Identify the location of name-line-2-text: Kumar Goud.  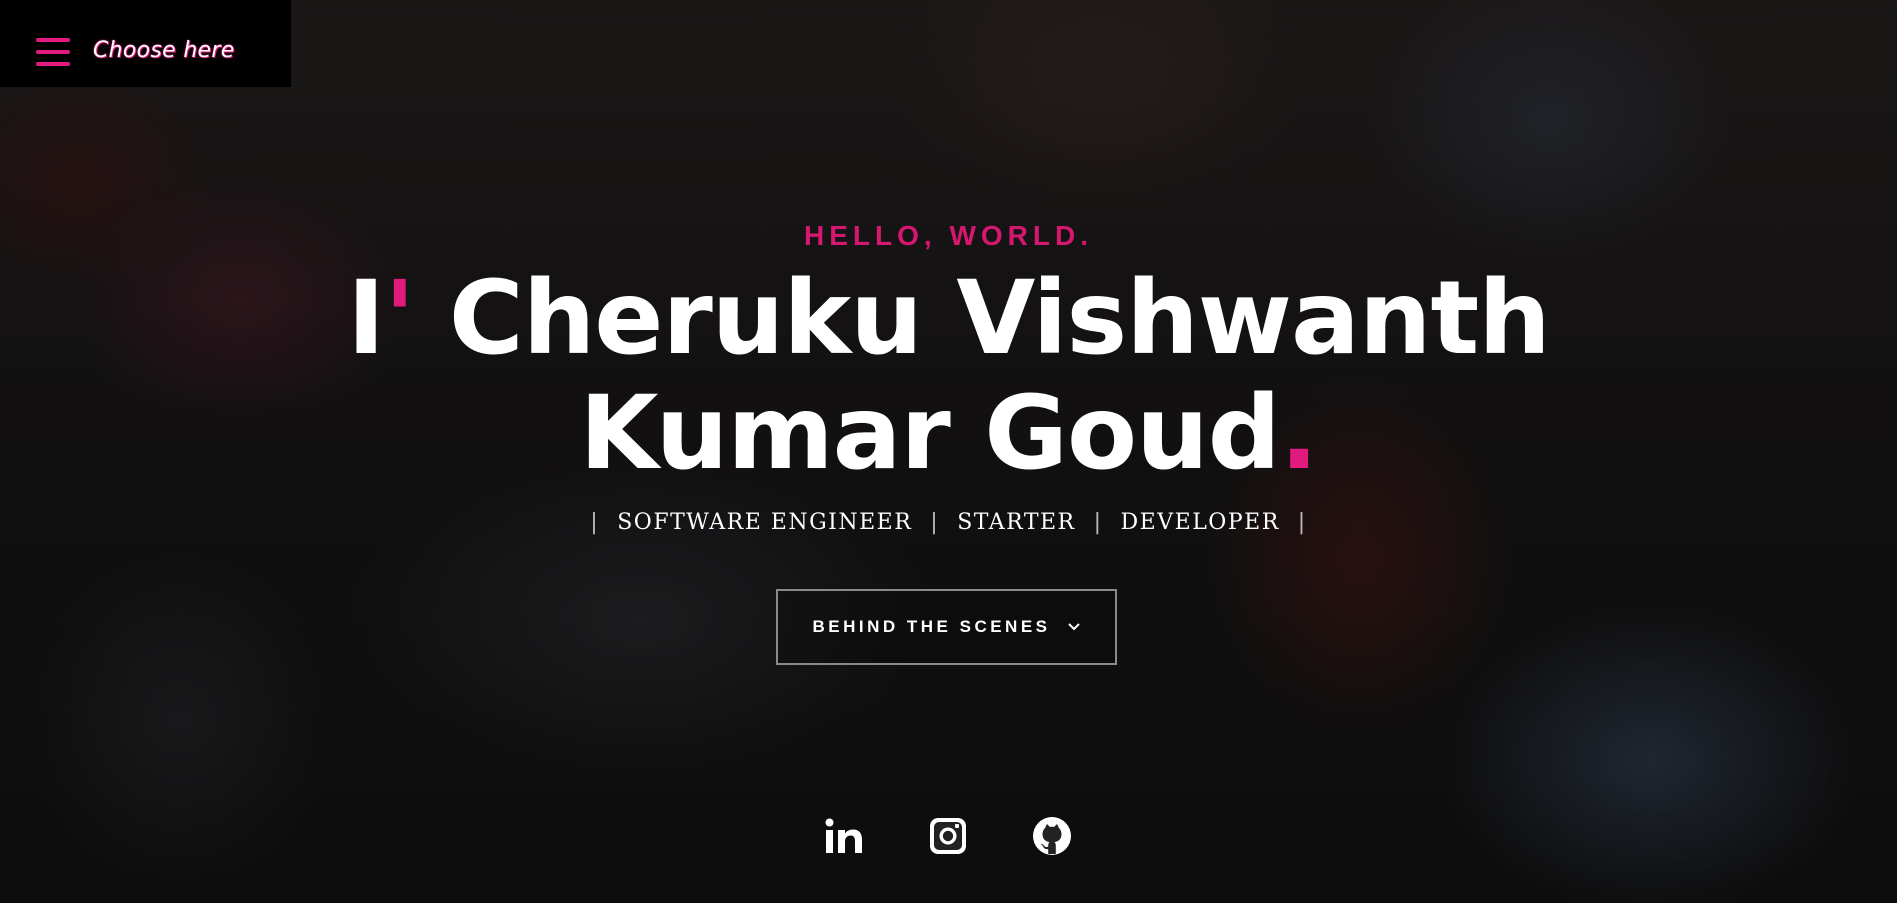
(930, 433).